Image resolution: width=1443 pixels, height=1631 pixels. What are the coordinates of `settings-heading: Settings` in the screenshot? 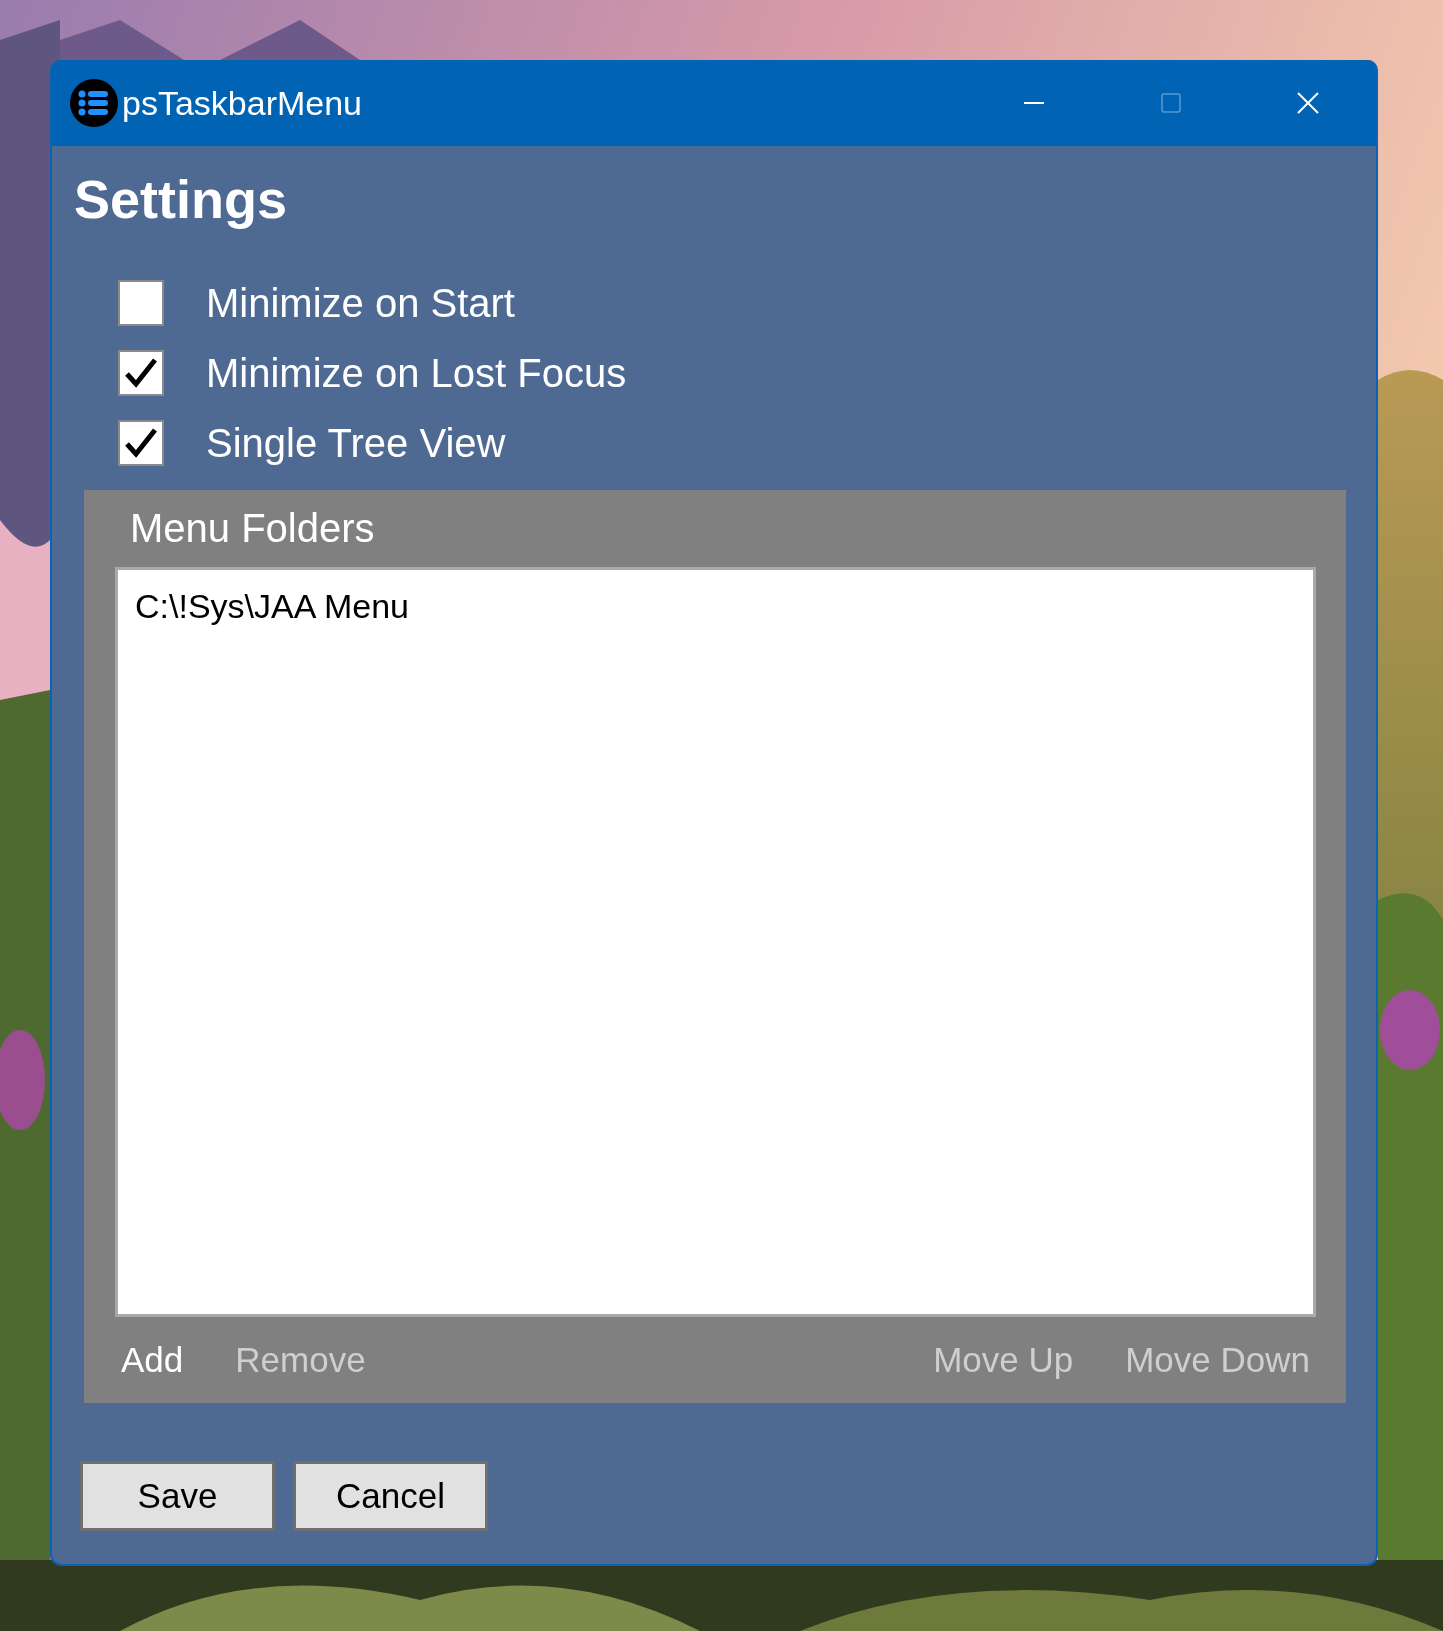 It's located at (181, 199).